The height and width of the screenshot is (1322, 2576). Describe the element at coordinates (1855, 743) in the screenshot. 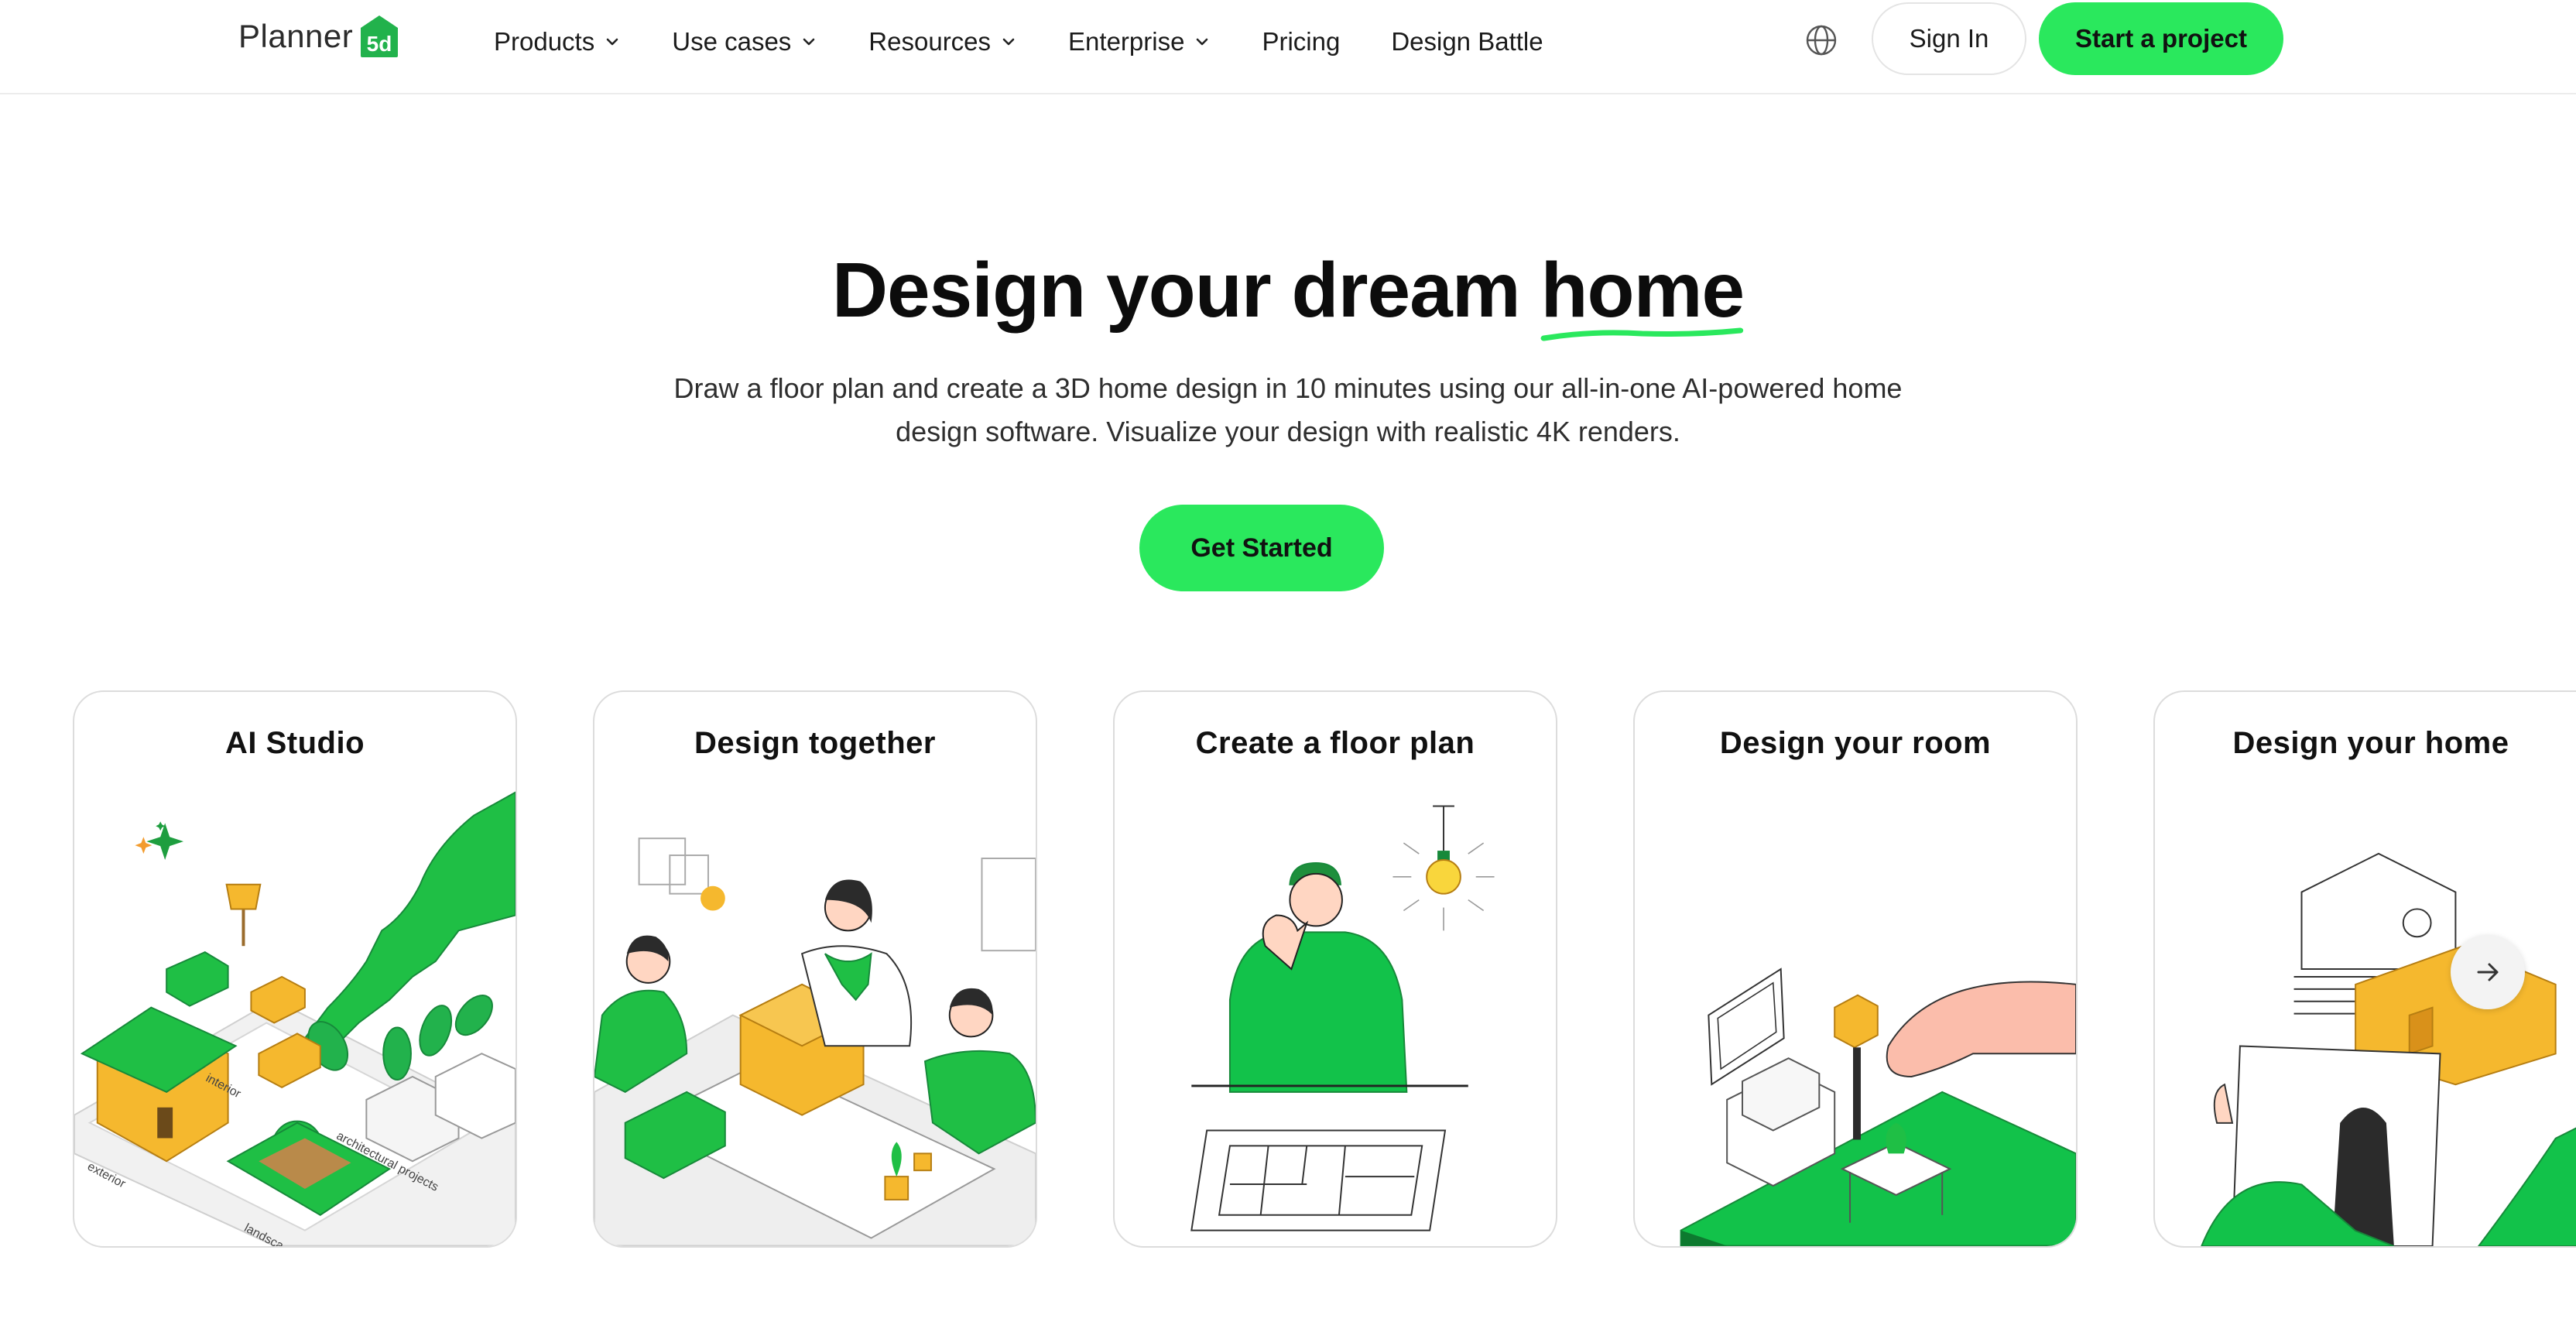

I see `card-title: Design your room` at that location.